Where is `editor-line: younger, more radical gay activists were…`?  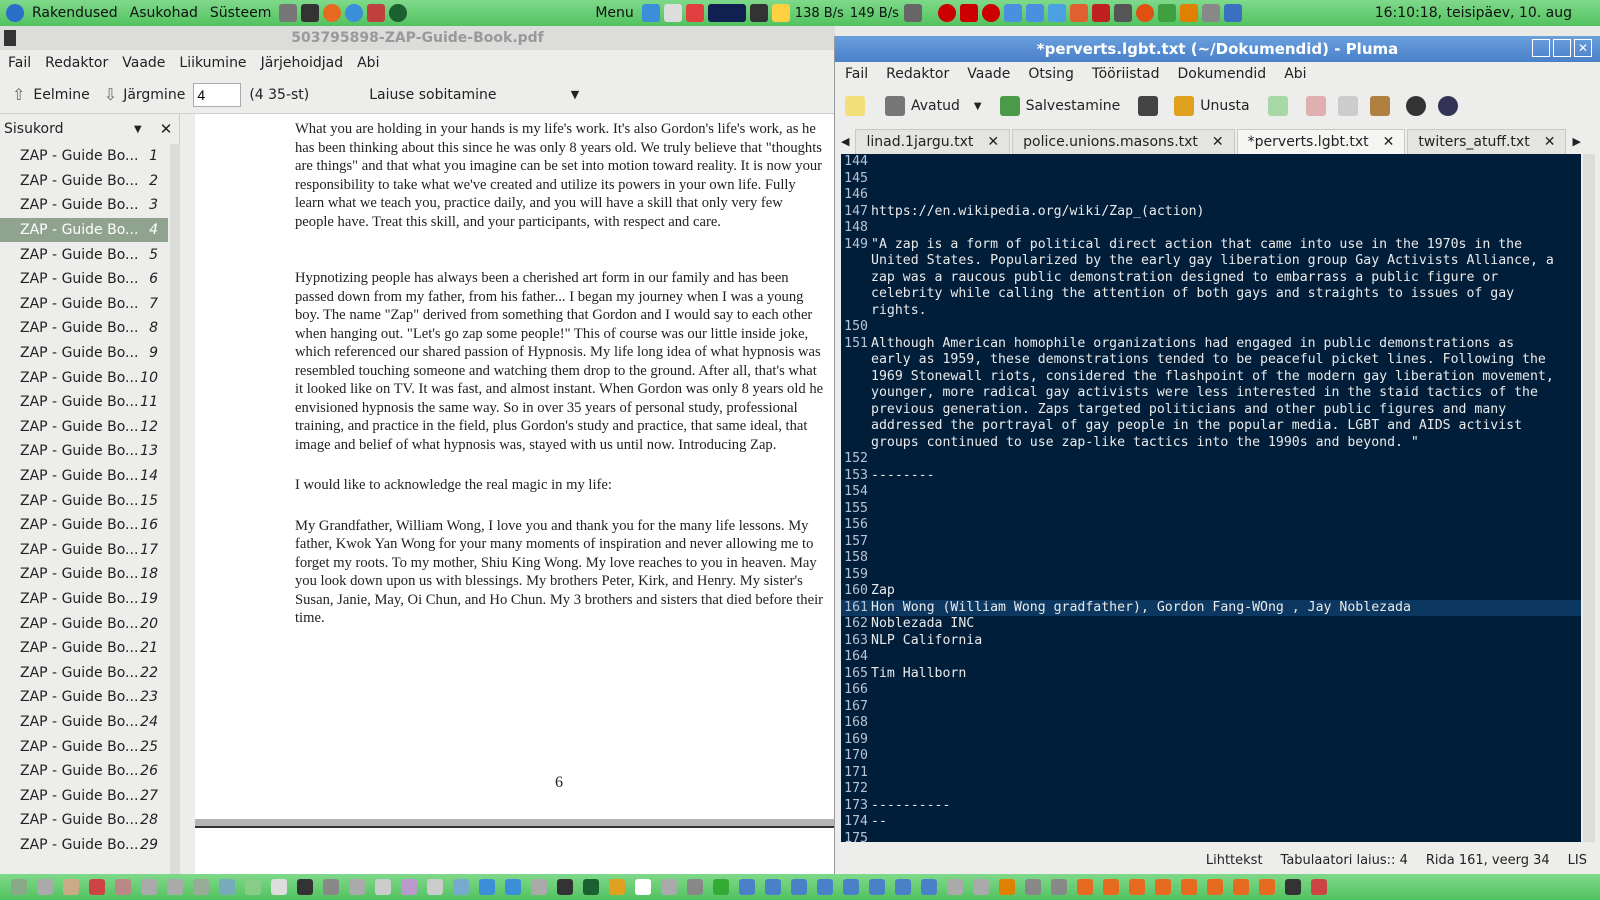 editor-line: younger, more radical gay activists were… is located at coordinates (1211, 393).